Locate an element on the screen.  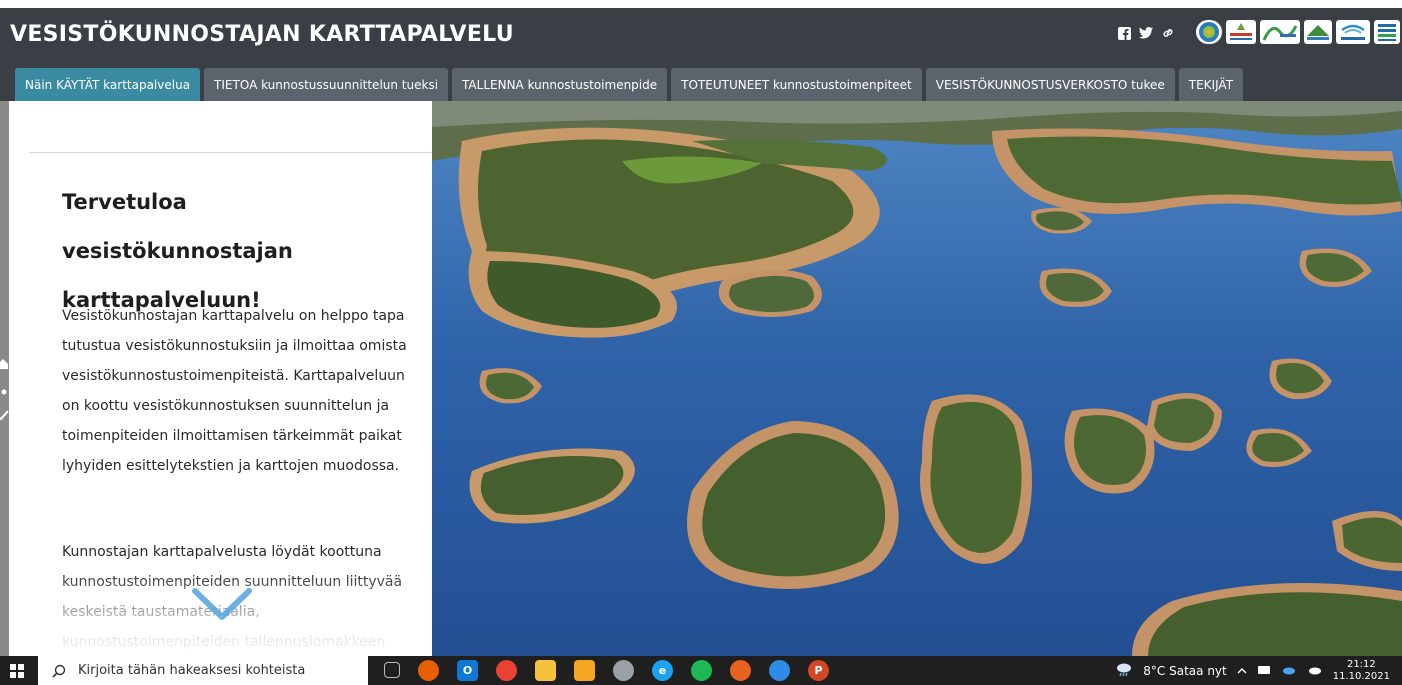
clock-time: 21:12 is located at coordinates (1361, 664).